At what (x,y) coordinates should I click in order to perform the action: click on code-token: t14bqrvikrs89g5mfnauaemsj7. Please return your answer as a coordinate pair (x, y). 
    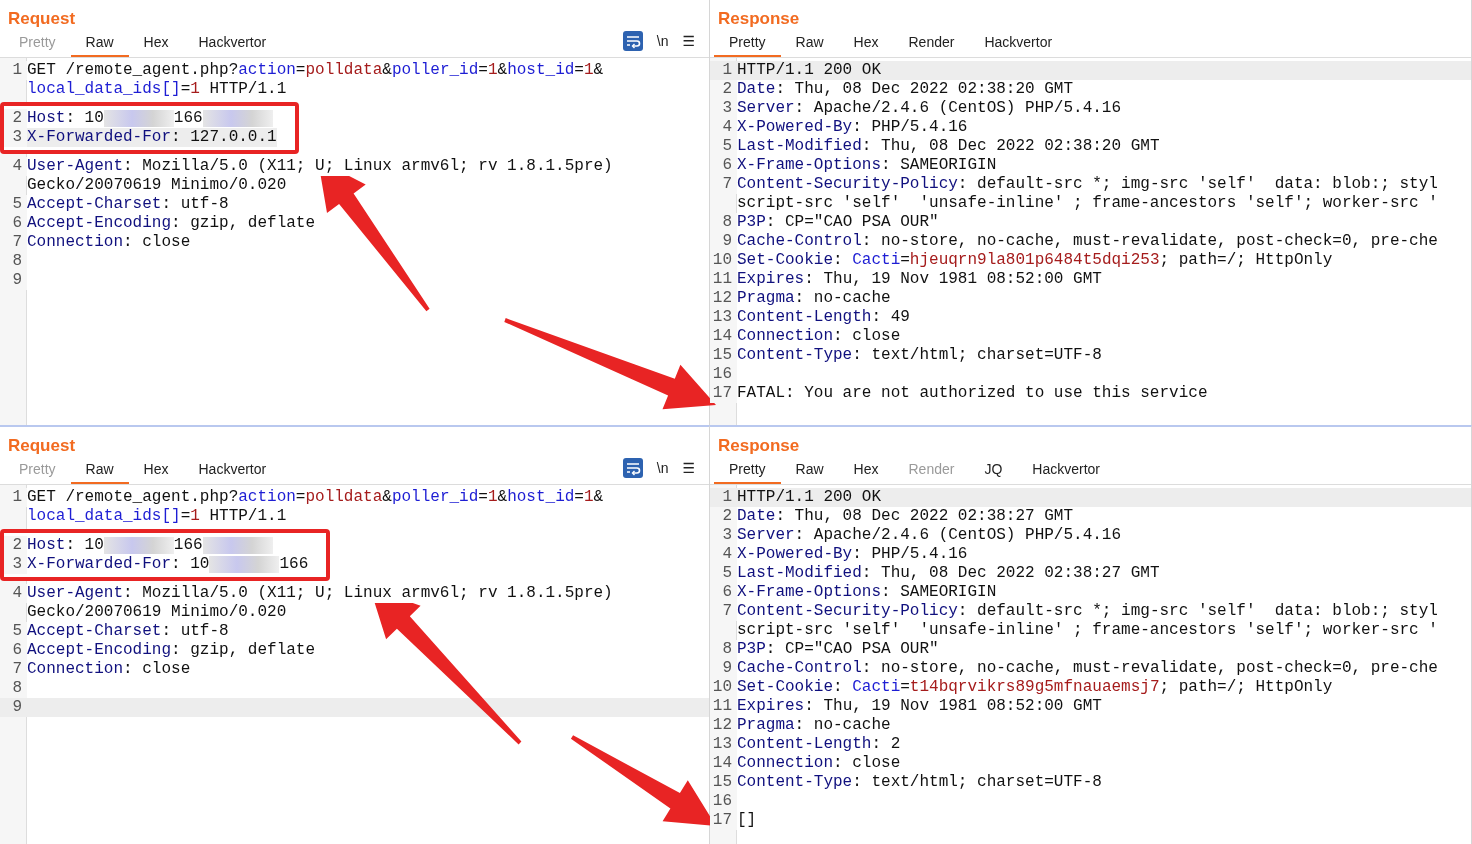
    Looking at the image, I should click on (1034, 687).